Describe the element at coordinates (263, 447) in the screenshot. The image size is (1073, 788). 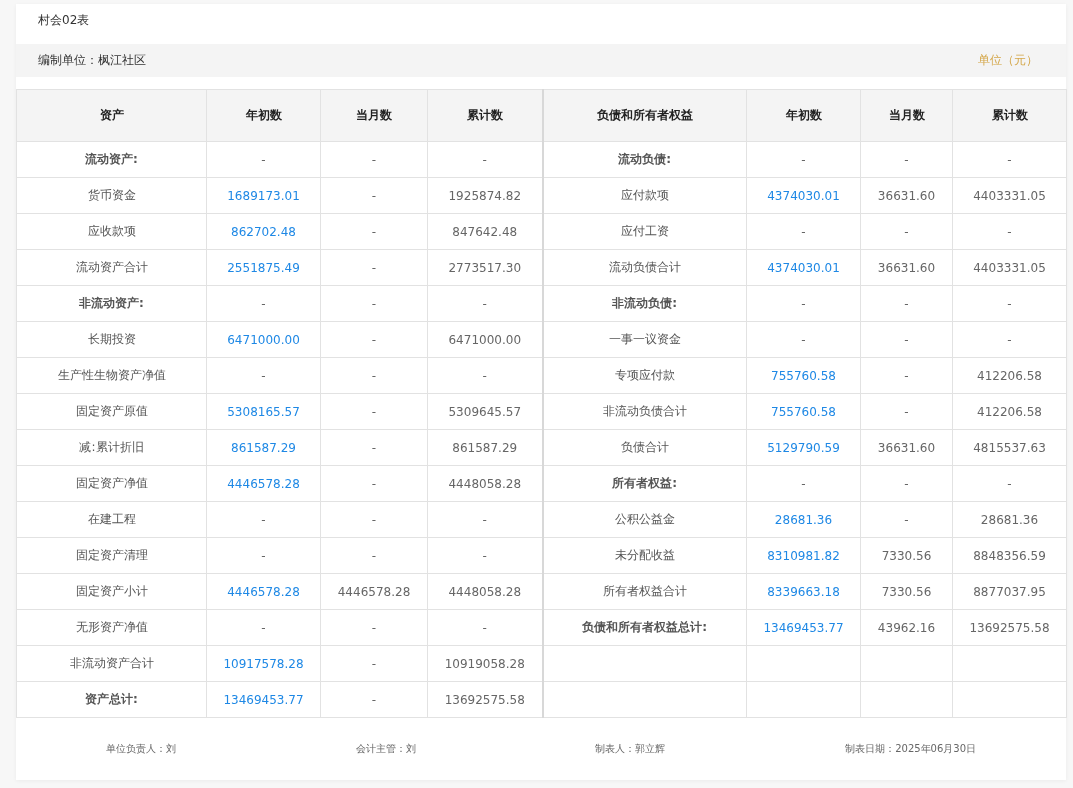
I see `amount-link: 861587.29` at that location.